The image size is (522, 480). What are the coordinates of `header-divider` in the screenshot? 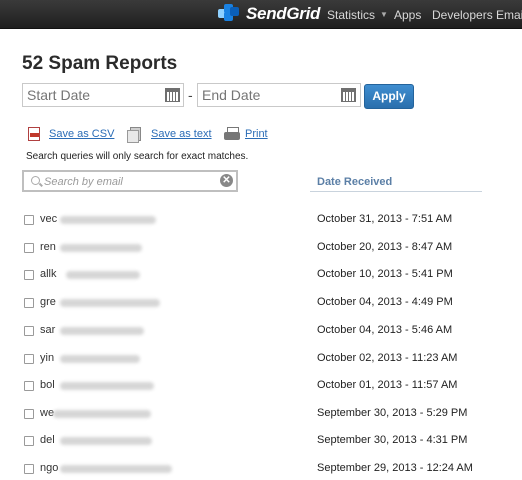 It's located at (396, 191).